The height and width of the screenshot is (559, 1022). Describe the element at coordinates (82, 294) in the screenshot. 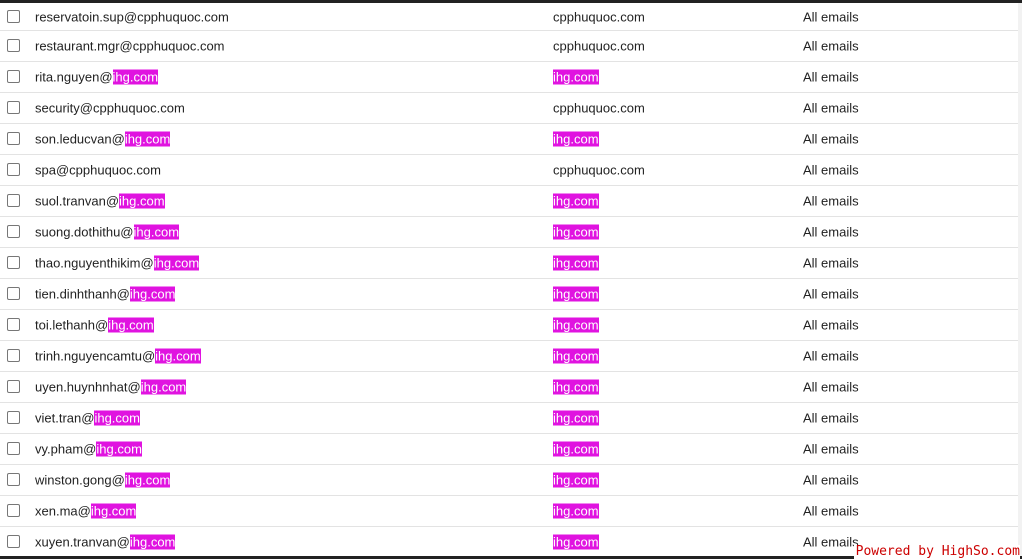

I see `email-local-part: tien.dinhthanh@` at that location.